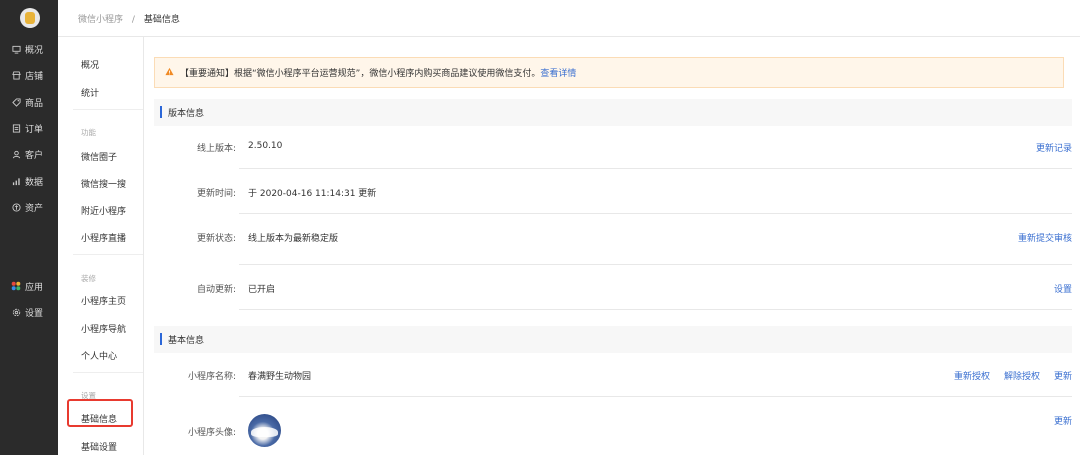  What do you see at coordinates (1063, 420) in the screenshot?
I see `update-avatar-link: 更新` at bounding box center [1063, 420].